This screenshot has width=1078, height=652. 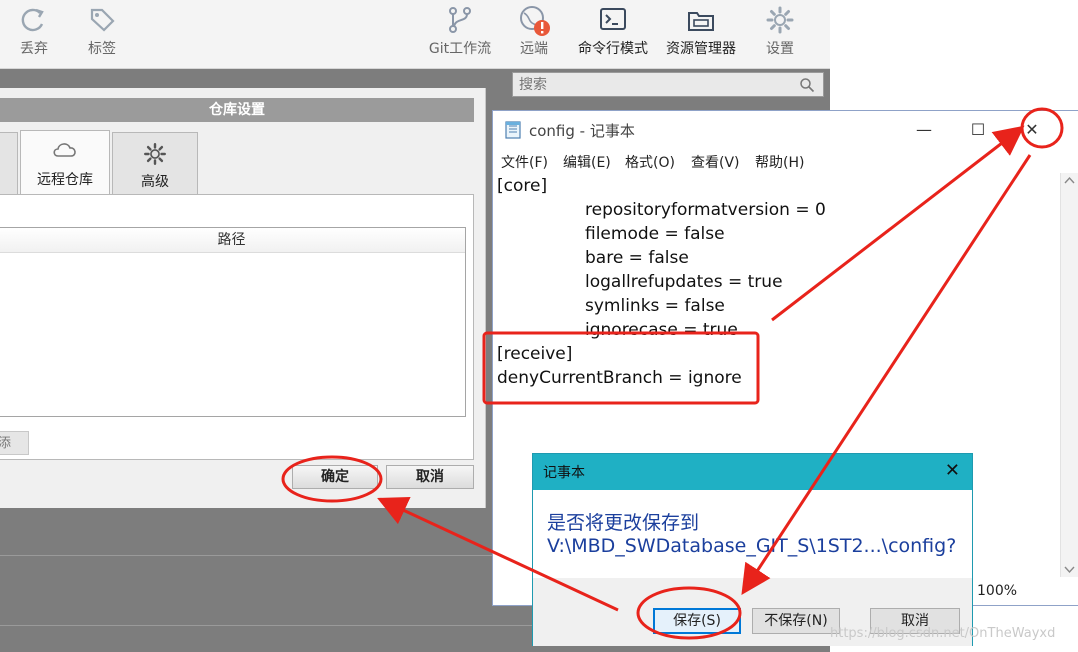 I want to click on add-remote-button: 添, so click(x=14, y=443).